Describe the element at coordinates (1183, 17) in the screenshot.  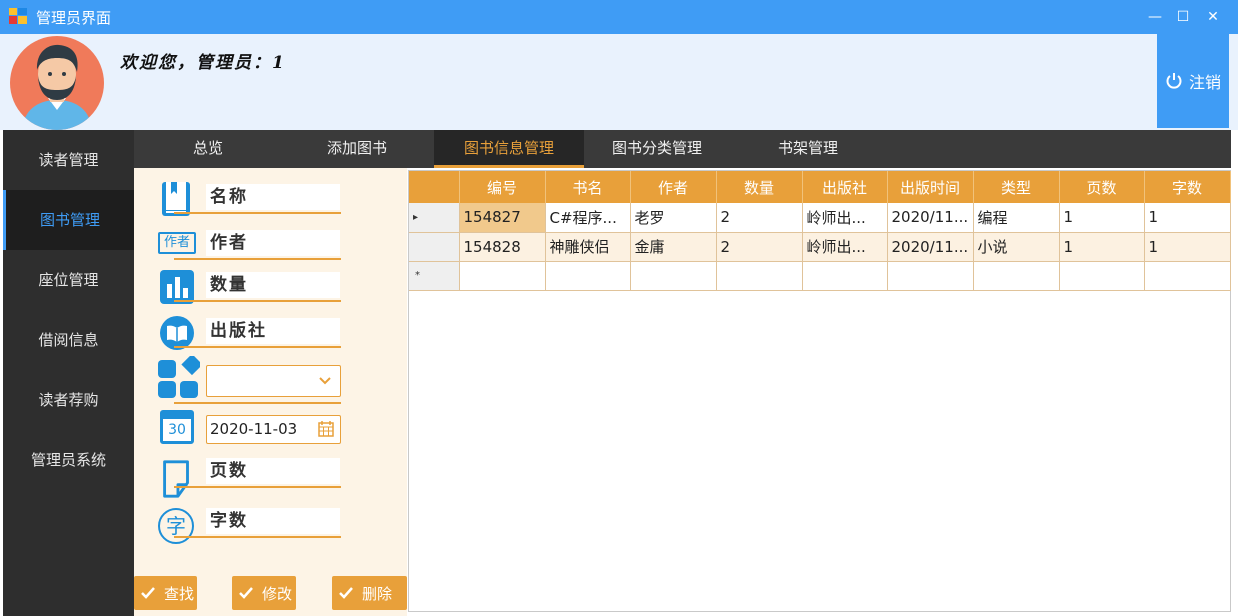
I see `maximize-button: ☐` at that location.